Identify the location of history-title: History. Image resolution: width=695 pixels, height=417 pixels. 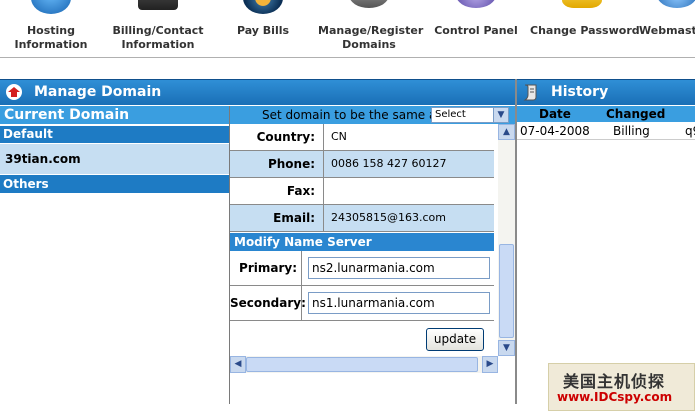
(580, 92).